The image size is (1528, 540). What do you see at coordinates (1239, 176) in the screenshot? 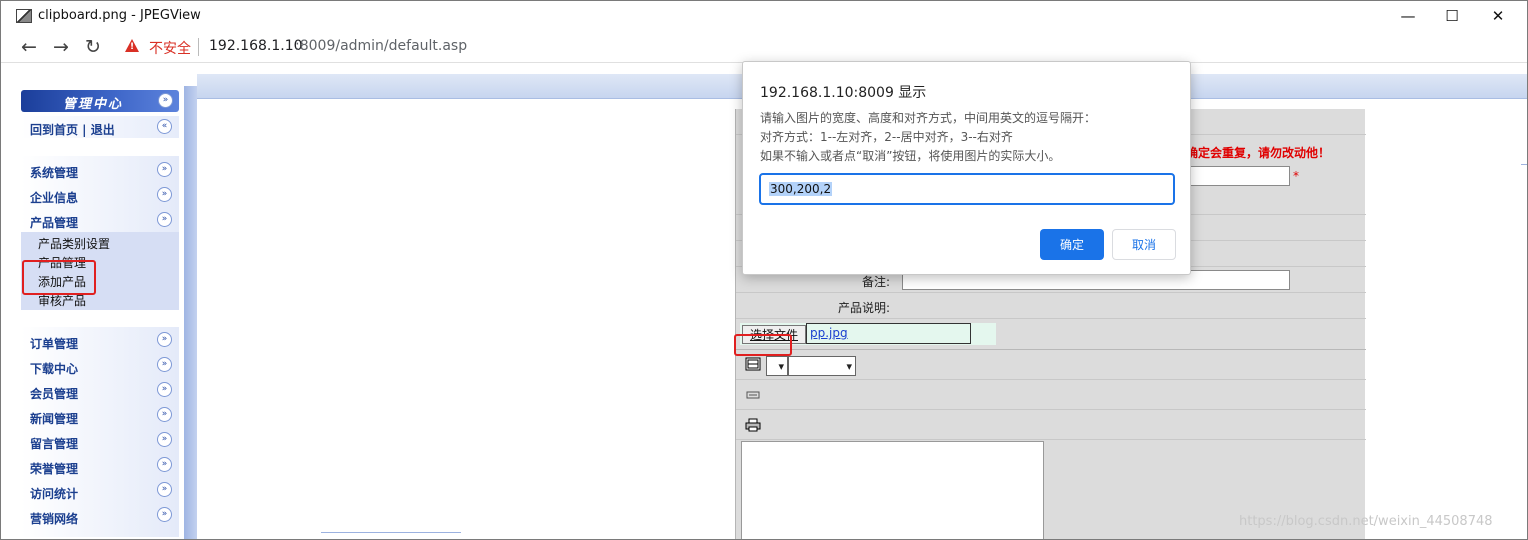
I see `product-name-input` at bounding box center [1239, 176].